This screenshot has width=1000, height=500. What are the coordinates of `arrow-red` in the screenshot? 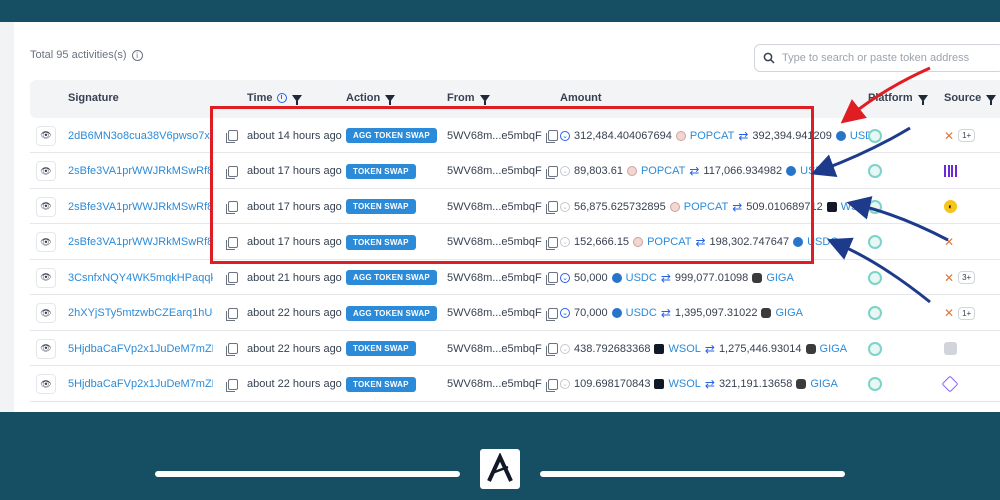 It's located at (885, 95).